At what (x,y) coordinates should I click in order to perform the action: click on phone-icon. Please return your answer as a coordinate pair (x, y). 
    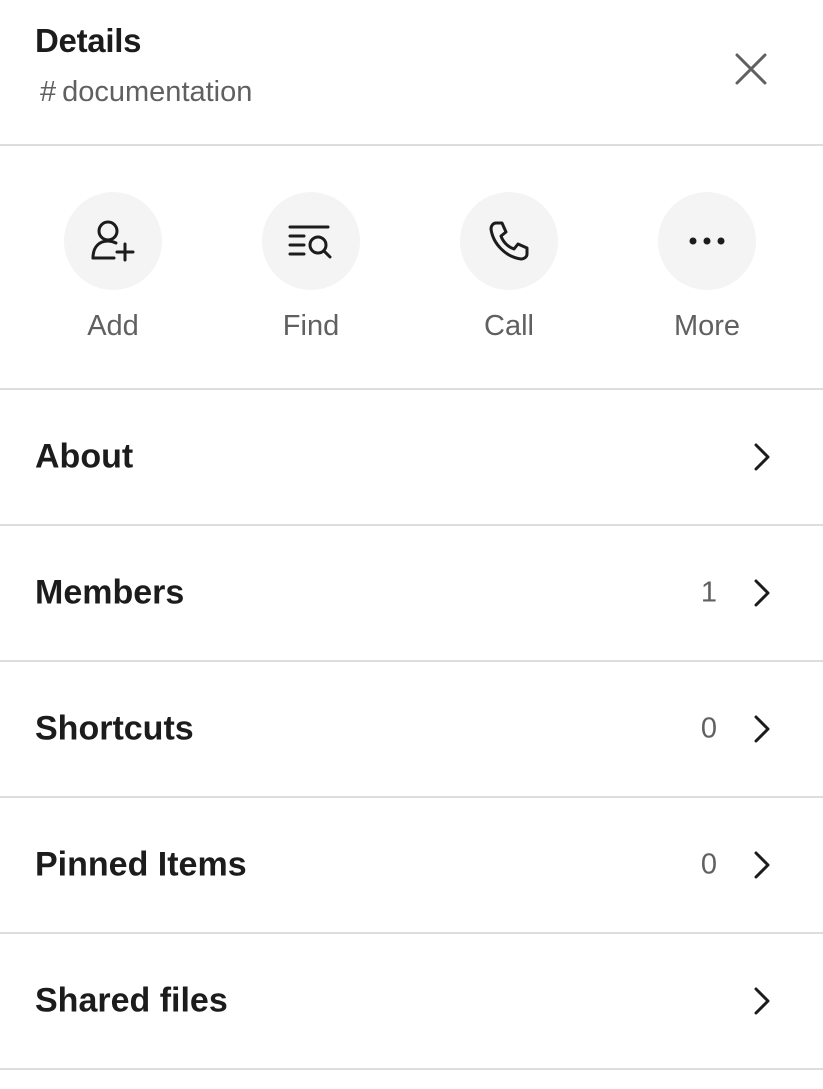
    Looking at the image, I should click on (509, 241).